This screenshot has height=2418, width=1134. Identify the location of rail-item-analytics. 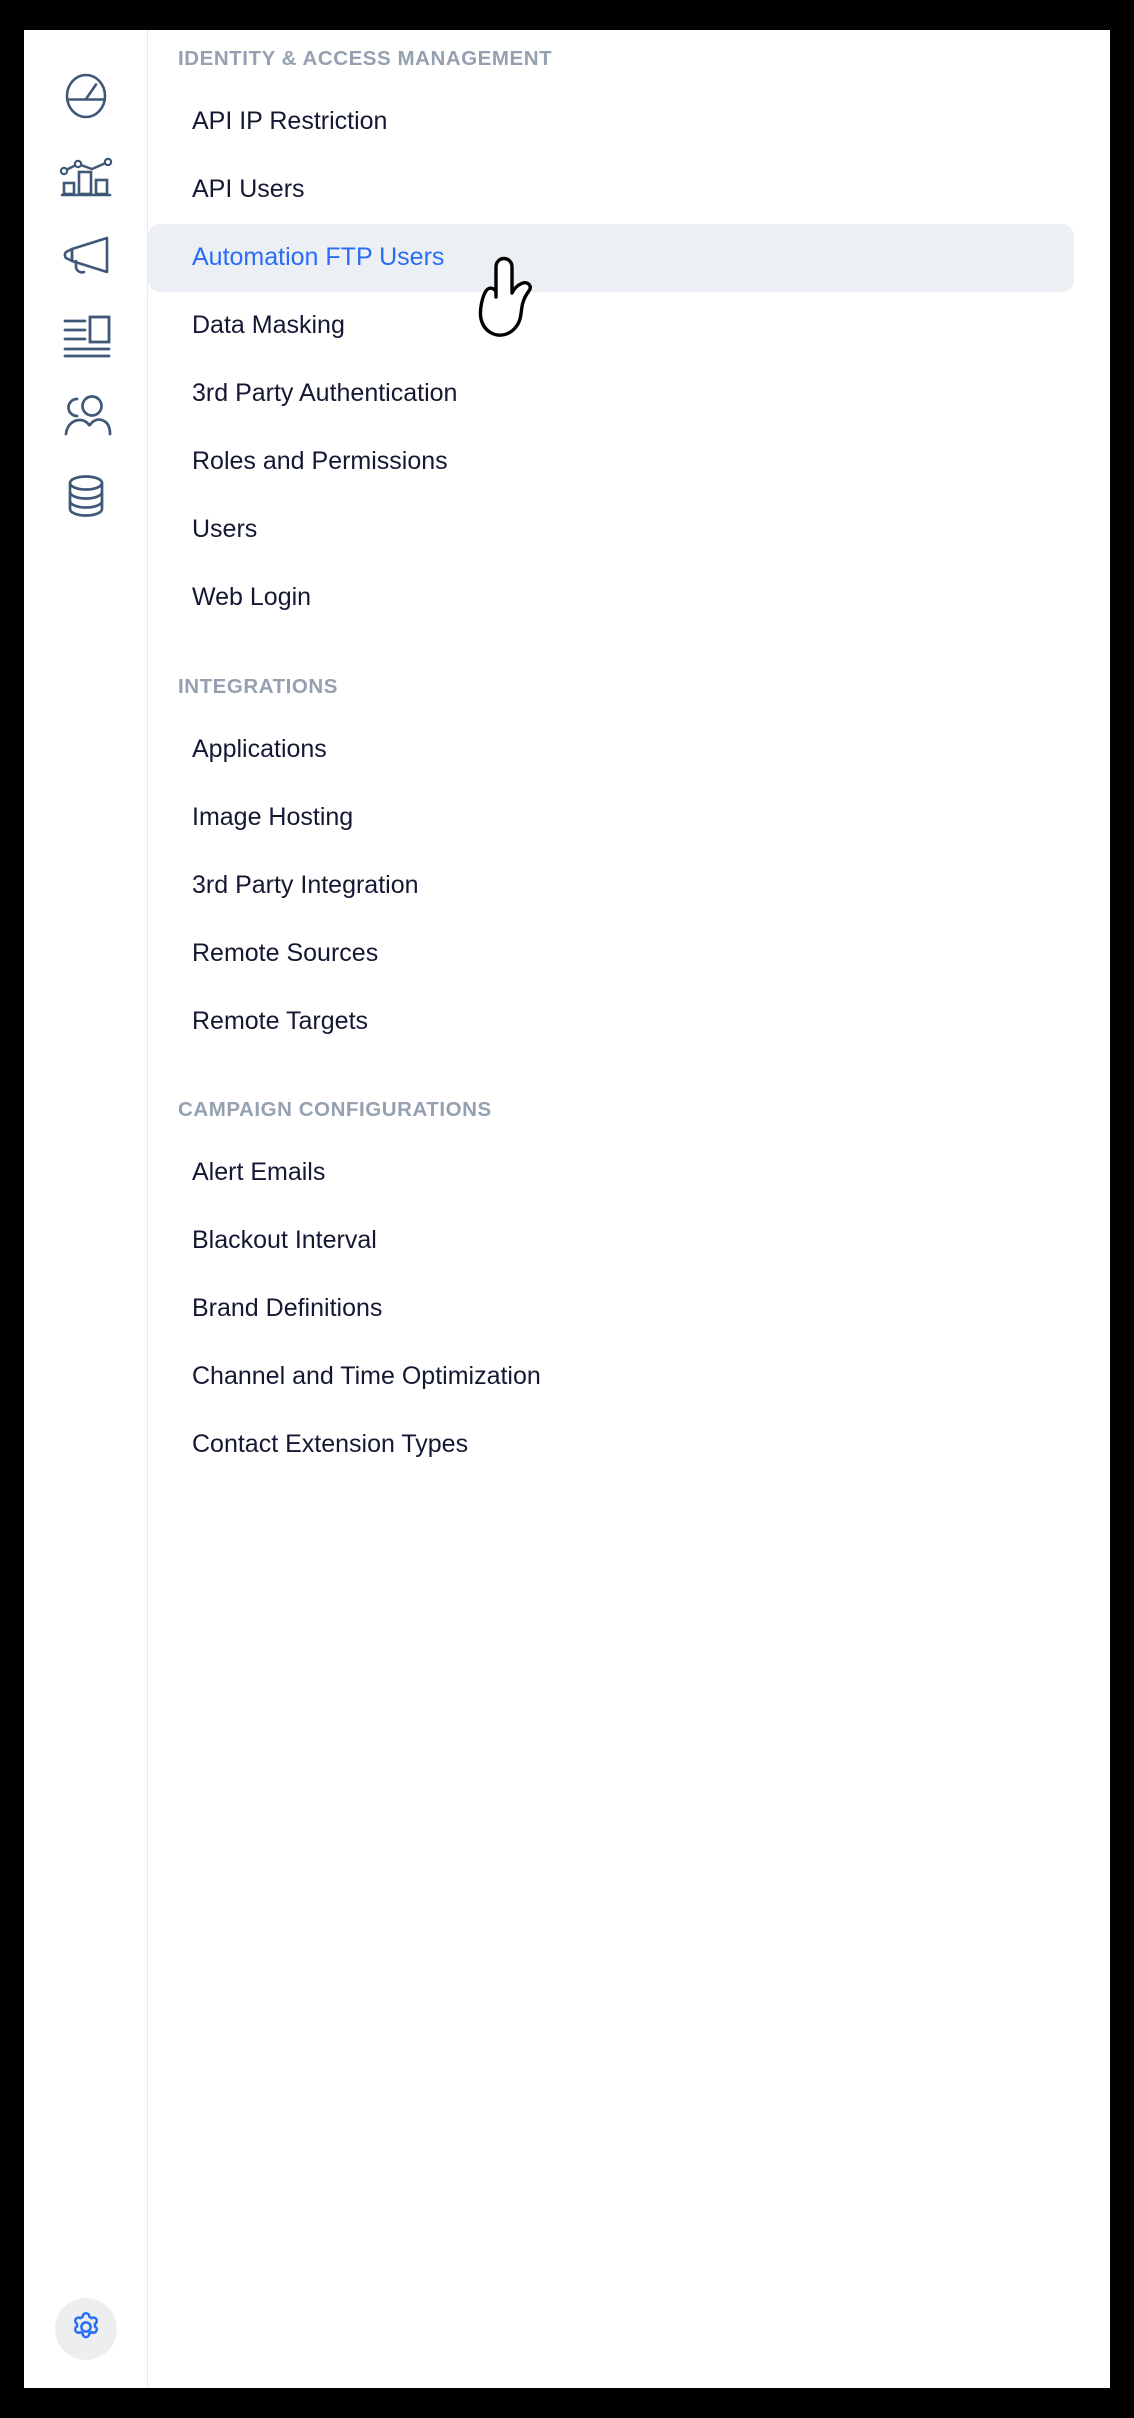
(86, 176).